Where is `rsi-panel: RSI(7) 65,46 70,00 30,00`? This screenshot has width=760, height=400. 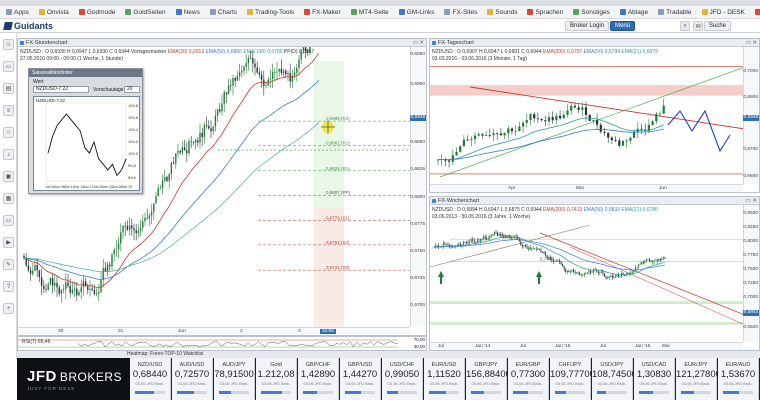 rsi-panel: RSI(7) 65,46 70,00 30,00 is located at coordinates (222, 343).